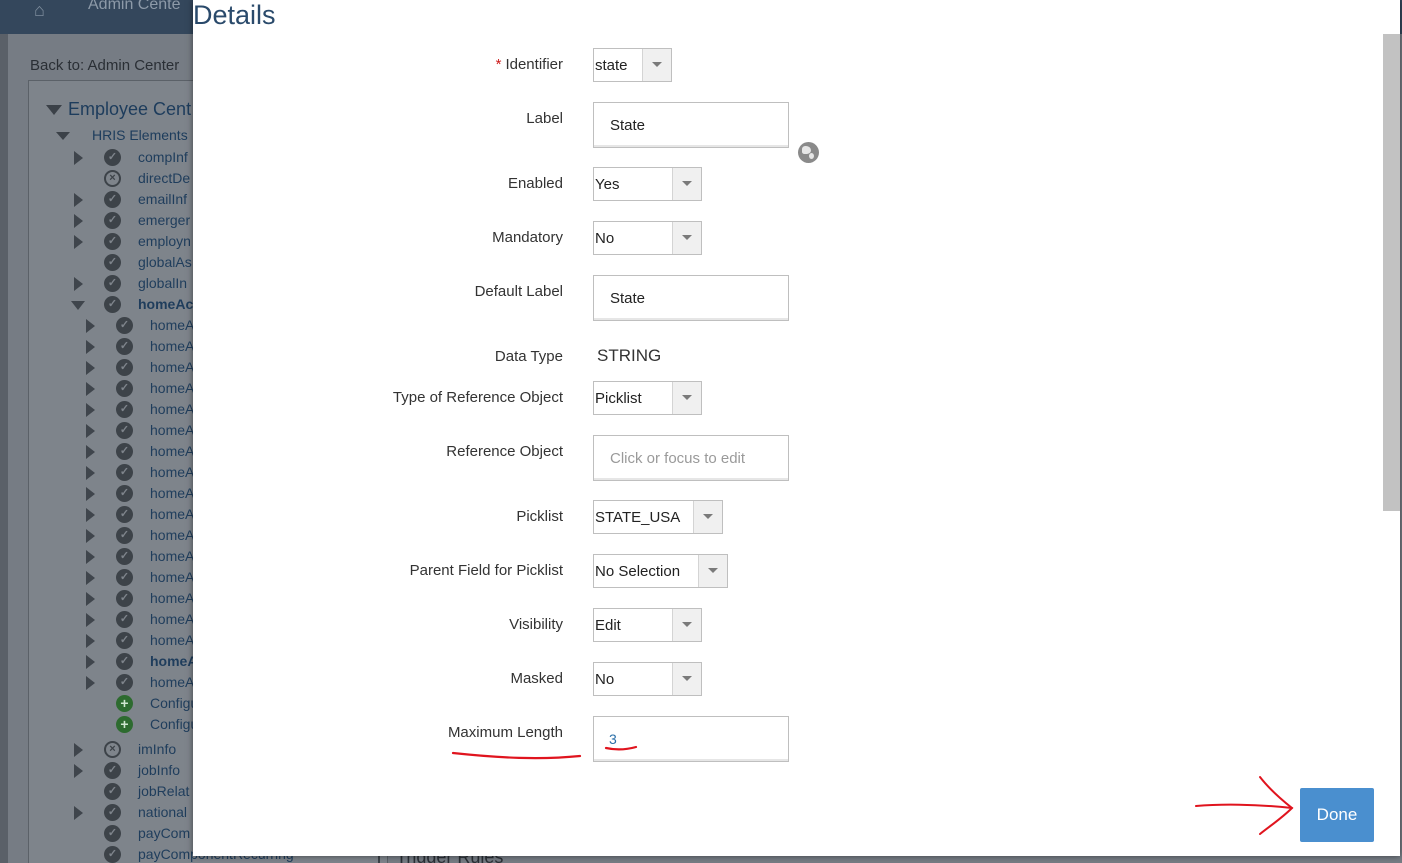  Describe the element at coordinates (647, 679) in the screenshot. I see `masked-select: No` at that location.